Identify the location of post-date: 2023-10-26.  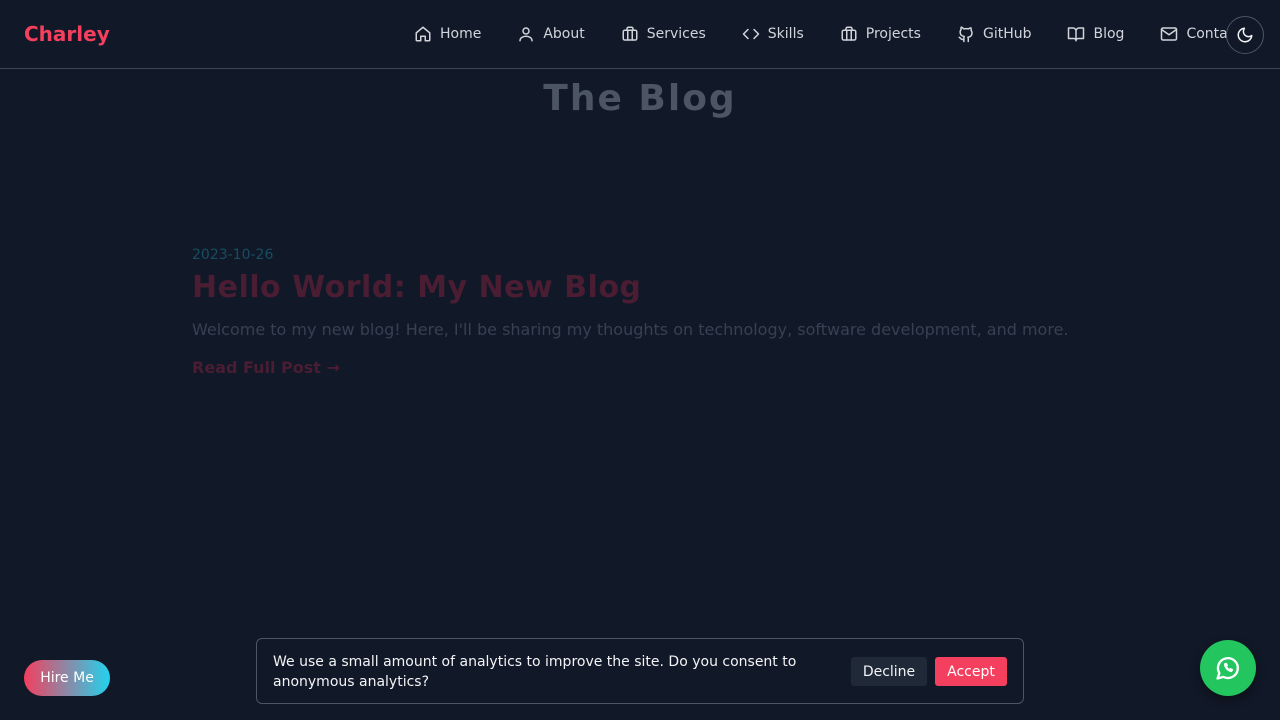
(233, 255).